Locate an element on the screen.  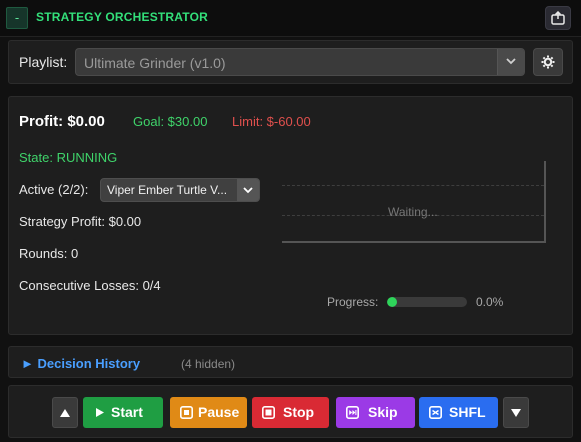
gear-icon is located at coordinates (548, 62).